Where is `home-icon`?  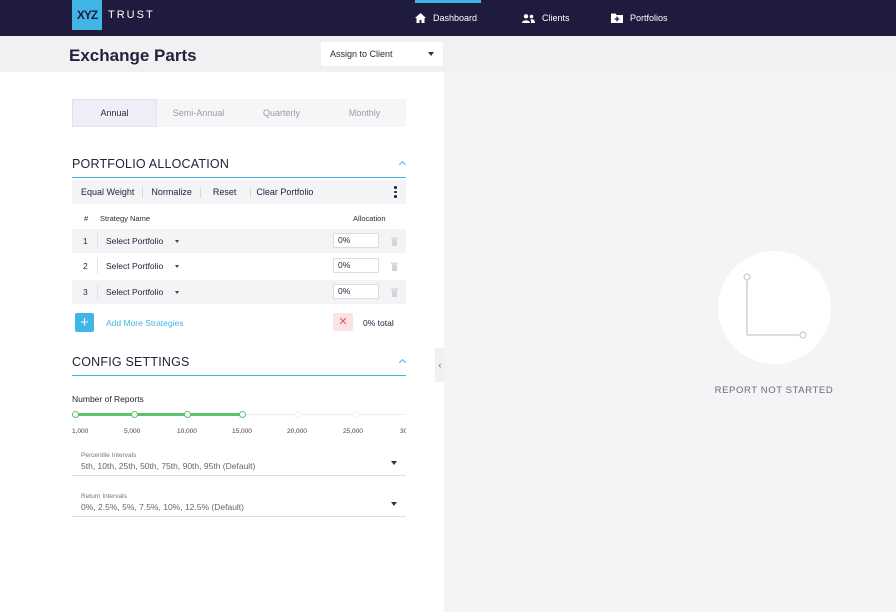
home-icon is located at coordinates (420, 18).